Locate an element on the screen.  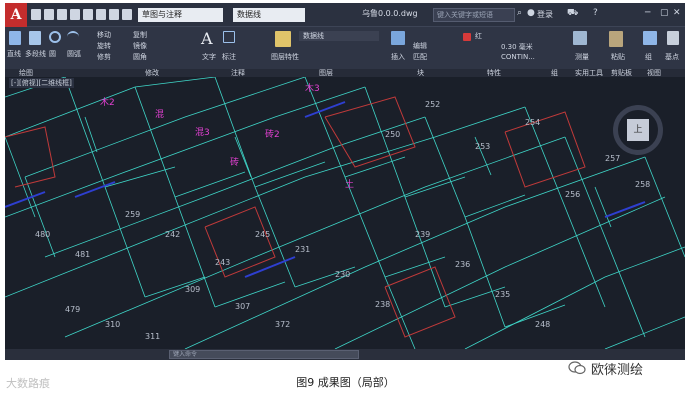
parcel-number-label: 480 is located at coordinates (42, 234).